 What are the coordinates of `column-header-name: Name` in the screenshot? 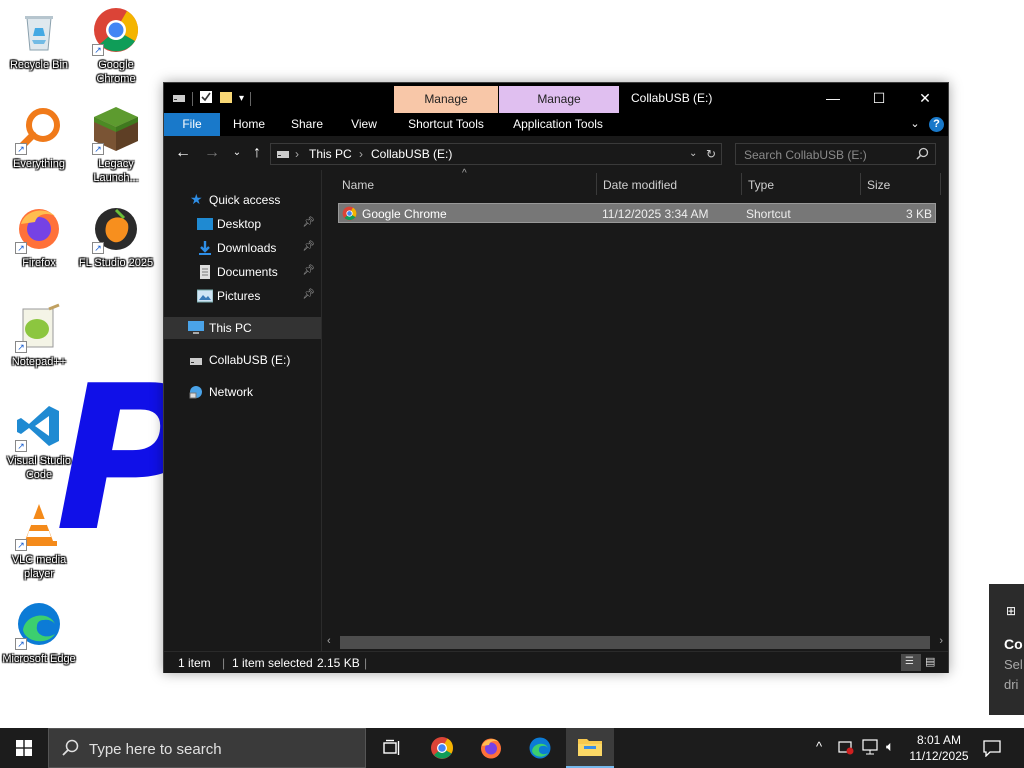 It's located at (358, 185).